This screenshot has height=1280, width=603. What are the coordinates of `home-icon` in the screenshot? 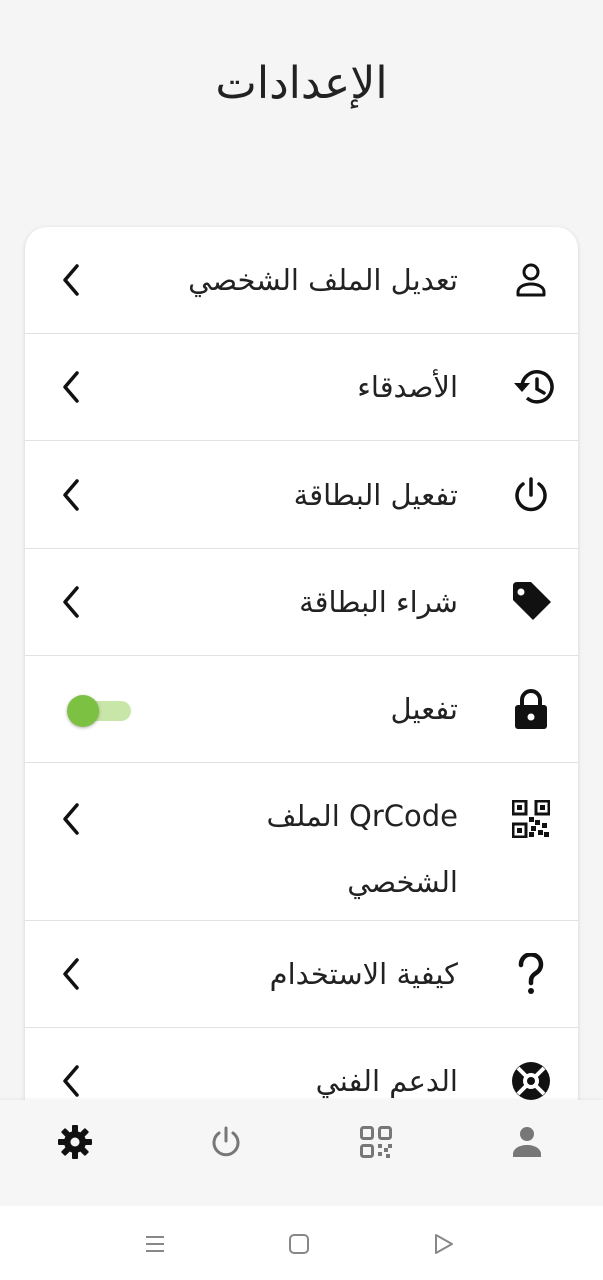 It's located at (299, 1244).